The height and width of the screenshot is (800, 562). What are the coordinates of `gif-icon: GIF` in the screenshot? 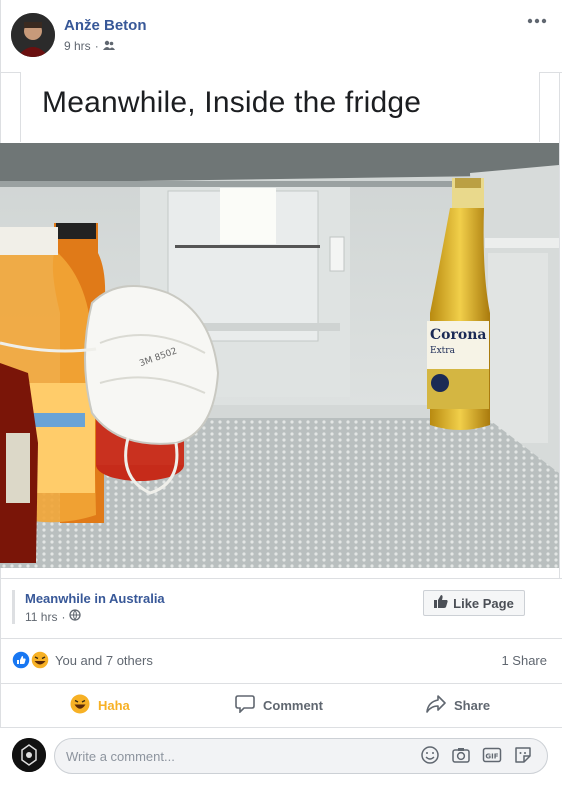 It's located at (492, 755).